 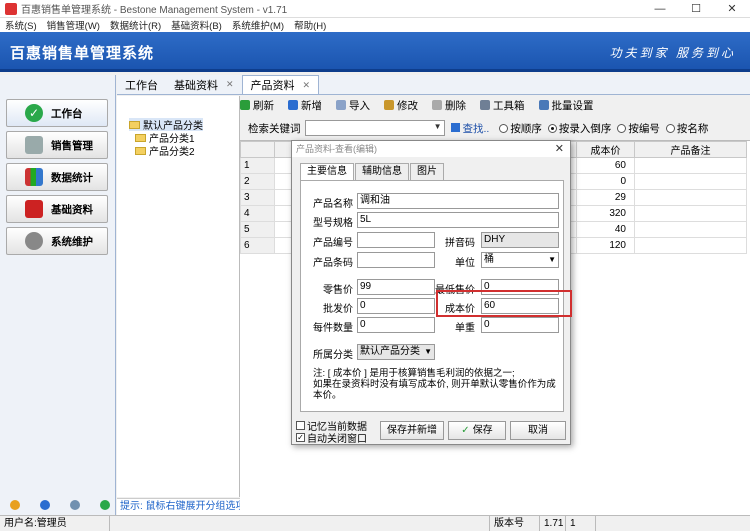 I want to click on barcode-label: 产品条码, so click(x=333, y=263).